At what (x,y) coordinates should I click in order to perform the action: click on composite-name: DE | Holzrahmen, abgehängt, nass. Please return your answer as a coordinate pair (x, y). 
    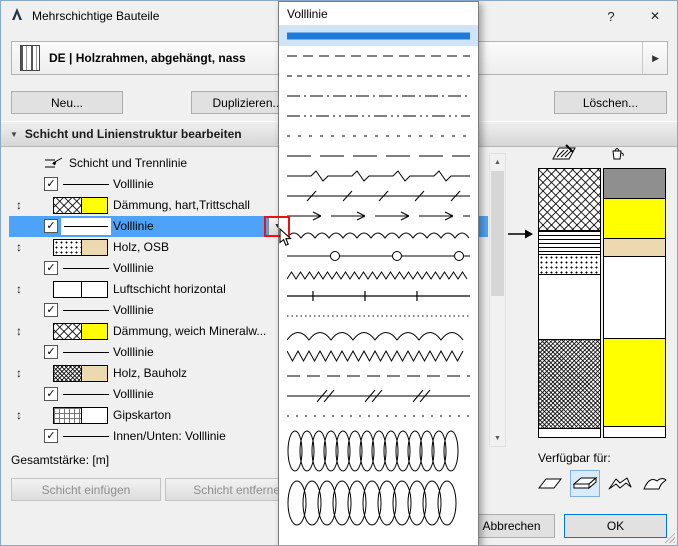
    Looking at the image, I should click on (147, 58).